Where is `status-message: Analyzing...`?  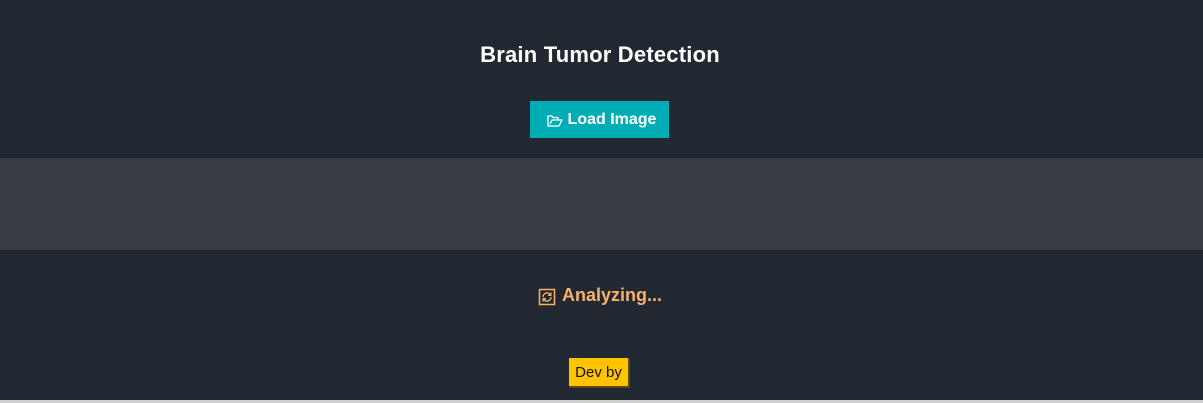 status-message: Analyzing... is located at coordinates (600, 295).